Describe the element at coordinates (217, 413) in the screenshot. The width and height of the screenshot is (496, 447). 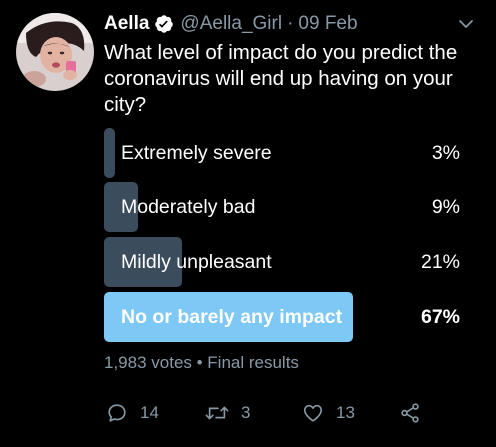
I see `retweet-icon` at that location.